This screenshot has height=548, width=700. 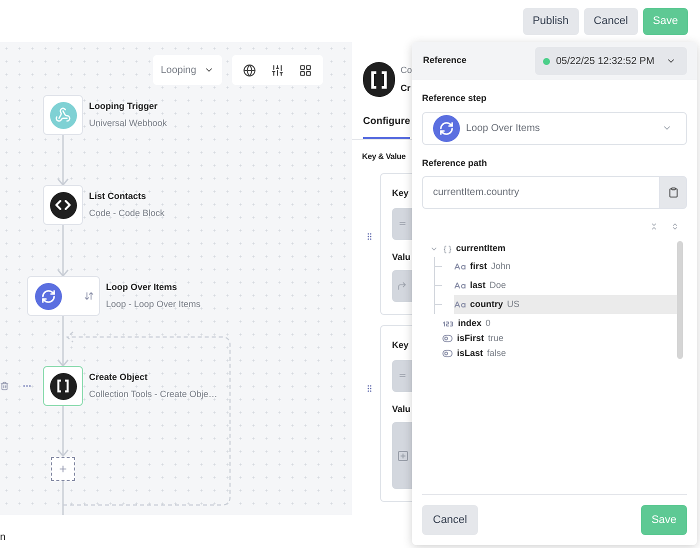 I want to click on tree-row: last Doe, so click(x=565, y=285).